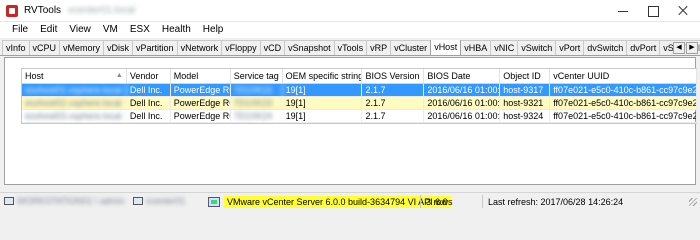 The image size is (700, 240). What do you see at coordinates (140, 30) in the screenshot?
I see `menu-esx: ESX` at bounding box center [140, 30].